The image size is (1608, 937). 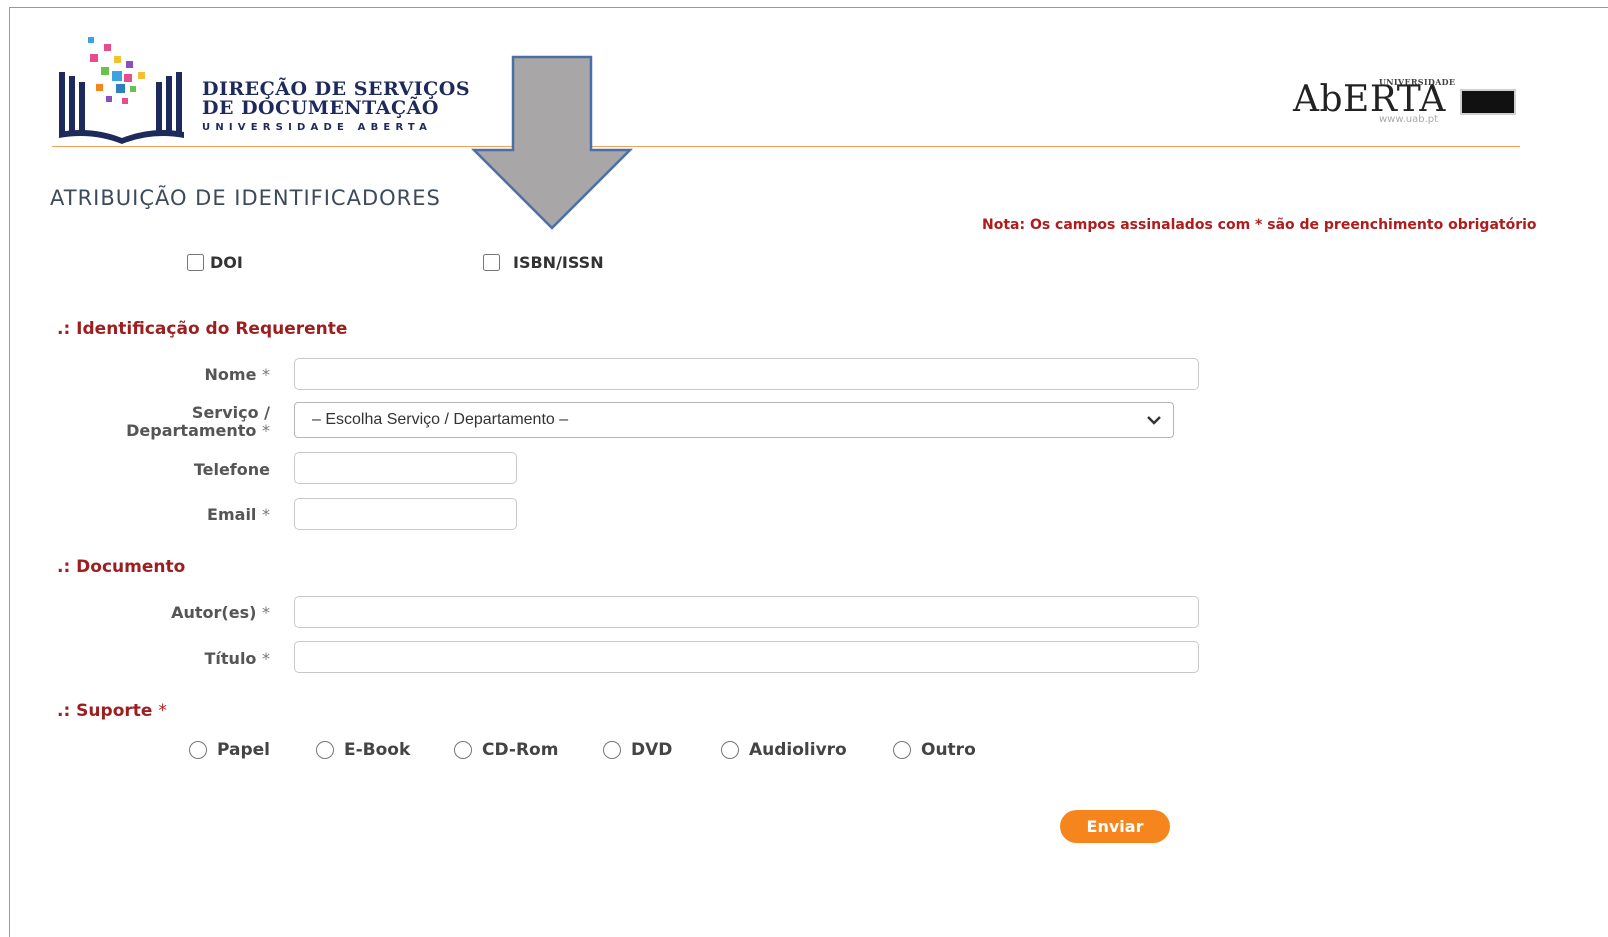 What do you see at coordinates (198, 750) in the screenshot?
I see `radio-papel-input` at bounding box center [198, 750].